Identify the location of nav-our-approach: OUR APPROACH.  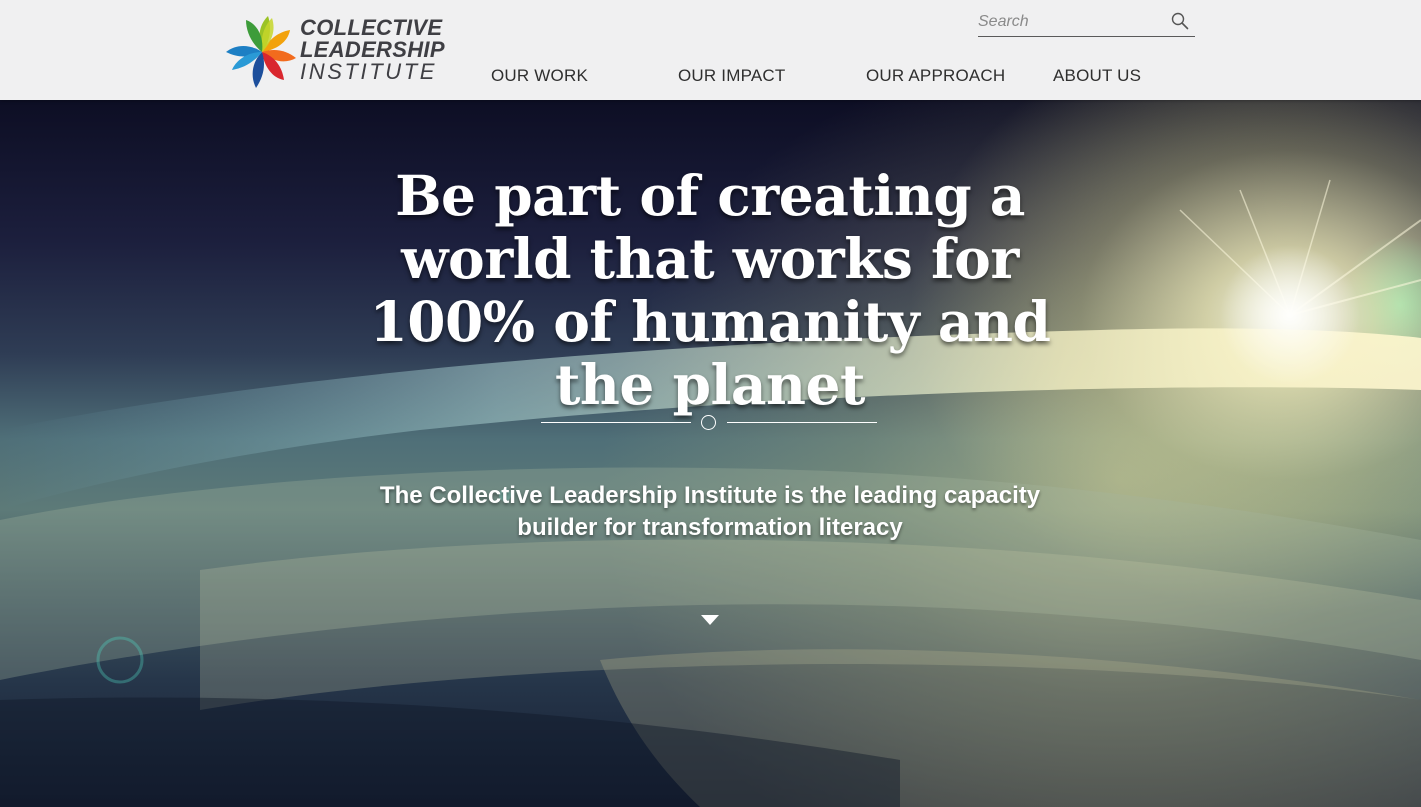
(935, 76).